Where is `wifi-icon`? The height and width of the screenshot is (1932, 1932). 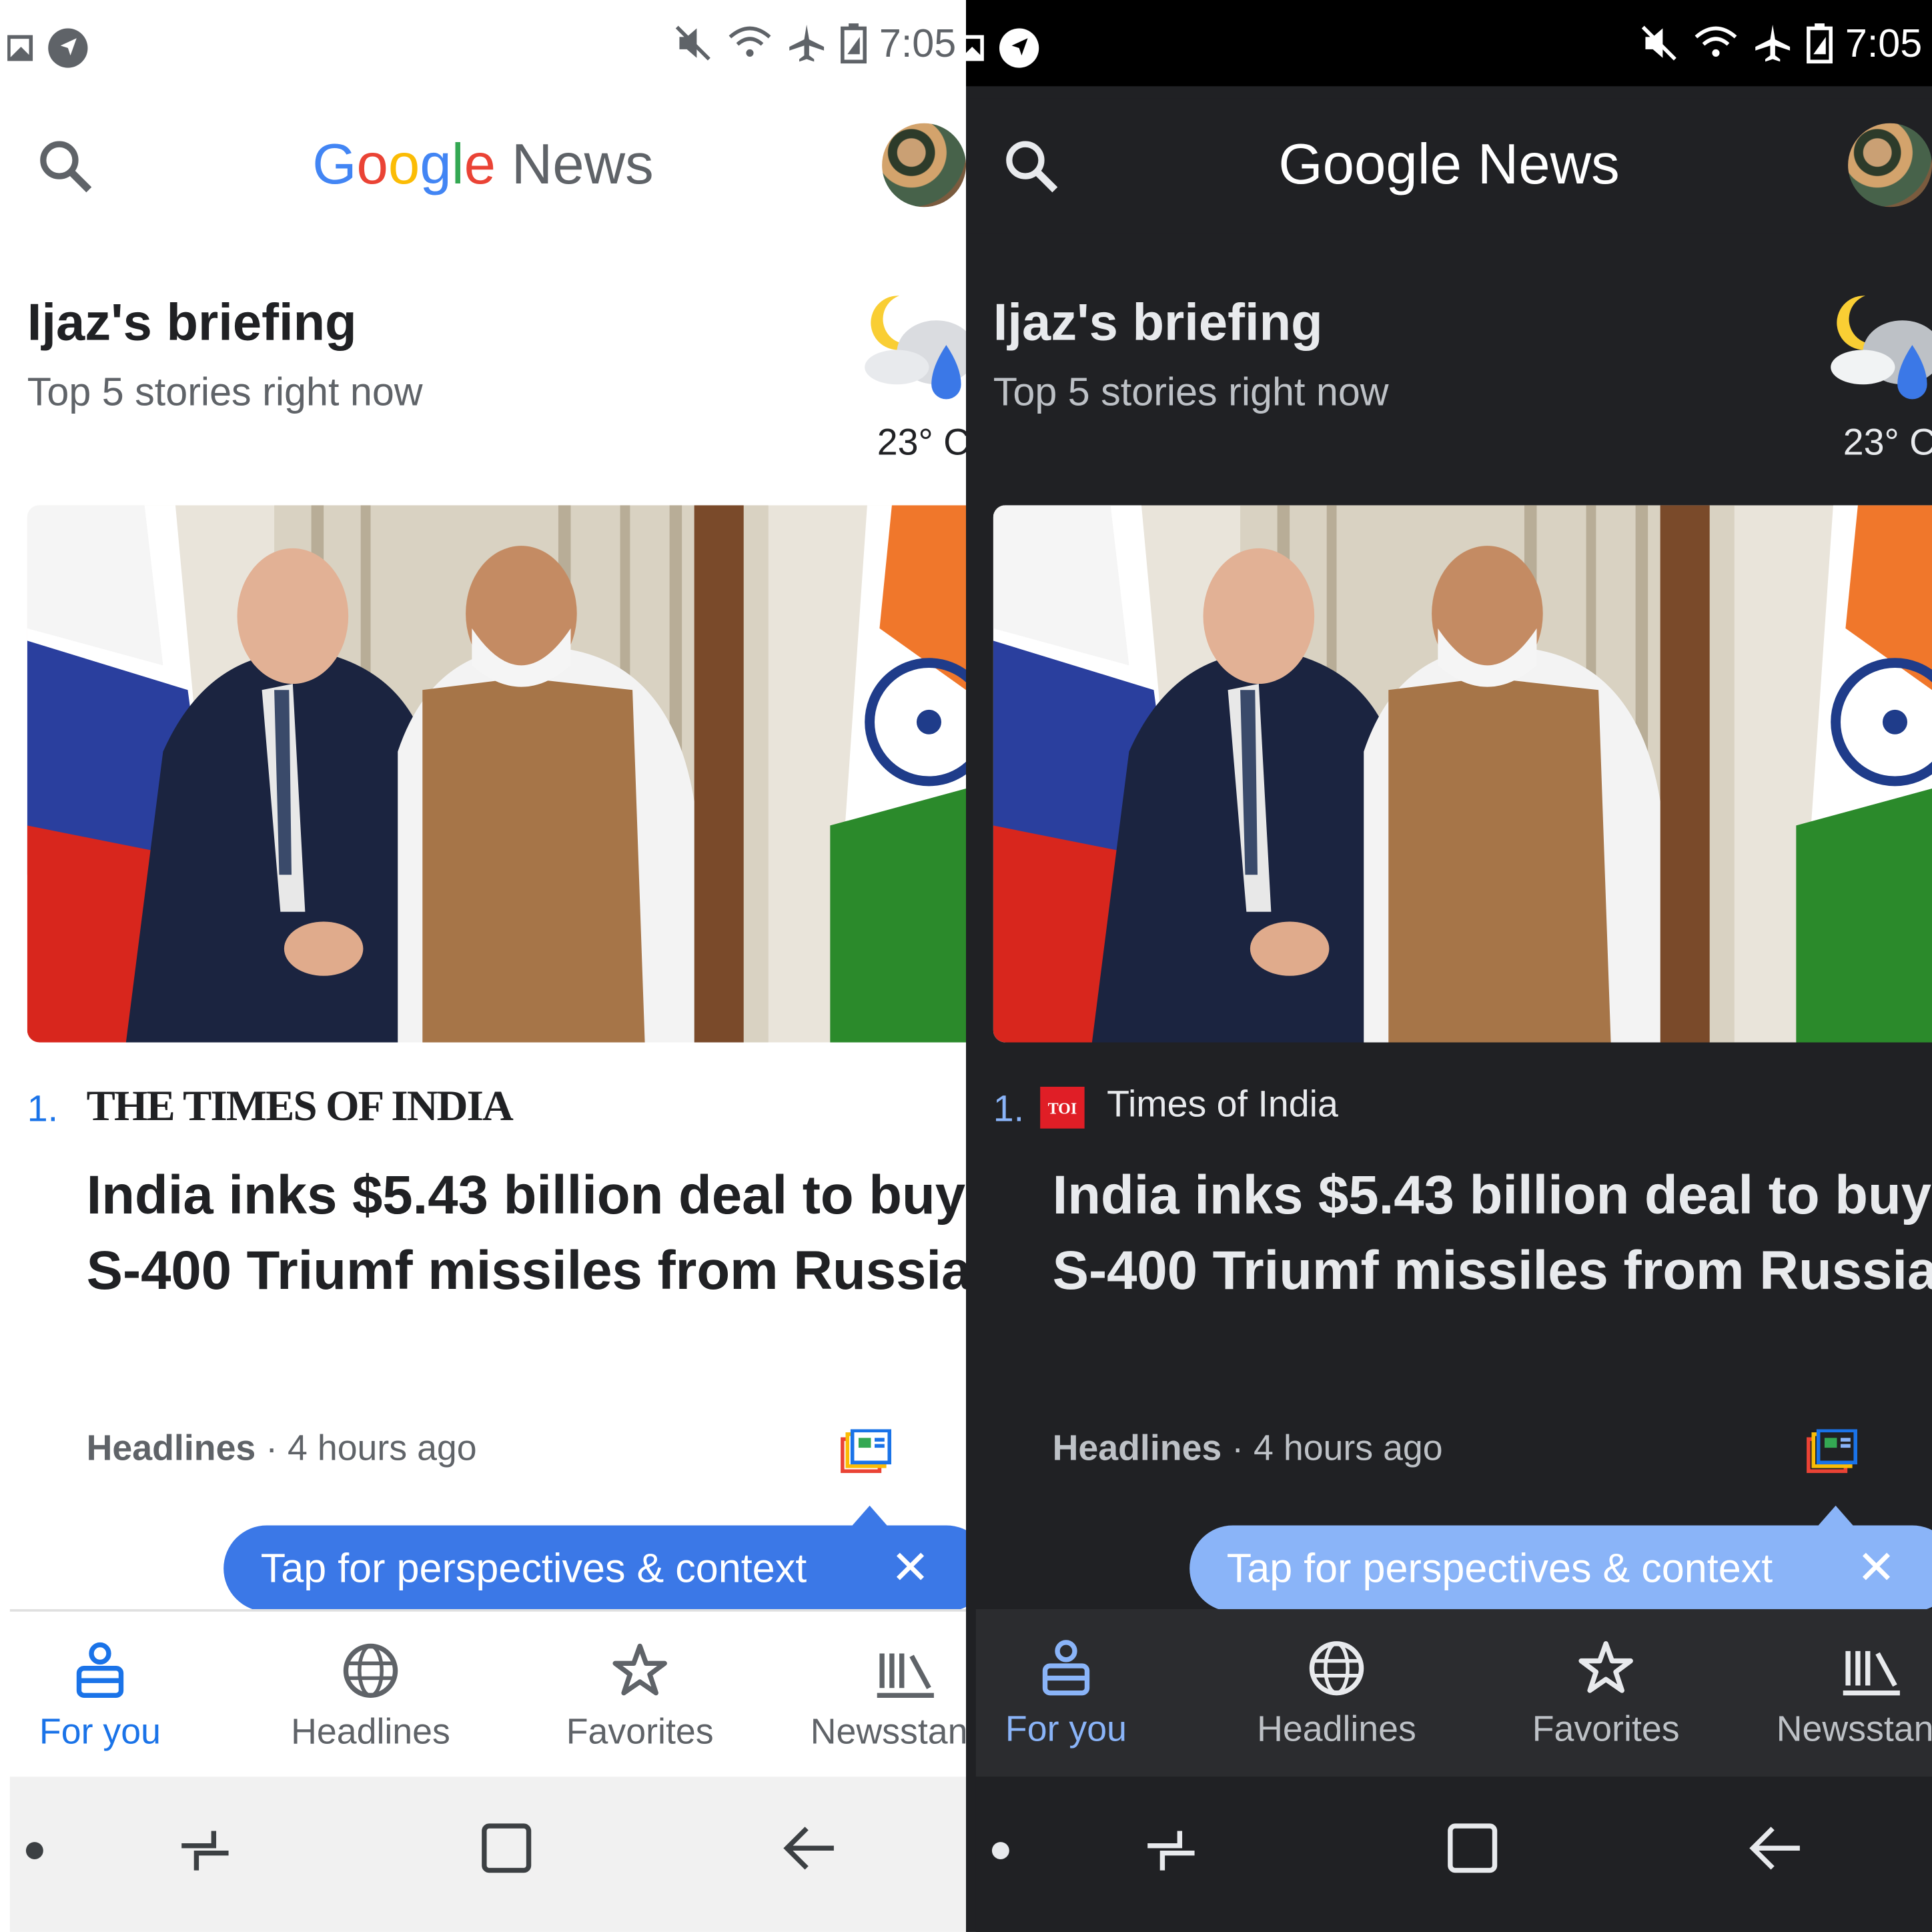
wifi-icon is located at coordinates (1716, 41).